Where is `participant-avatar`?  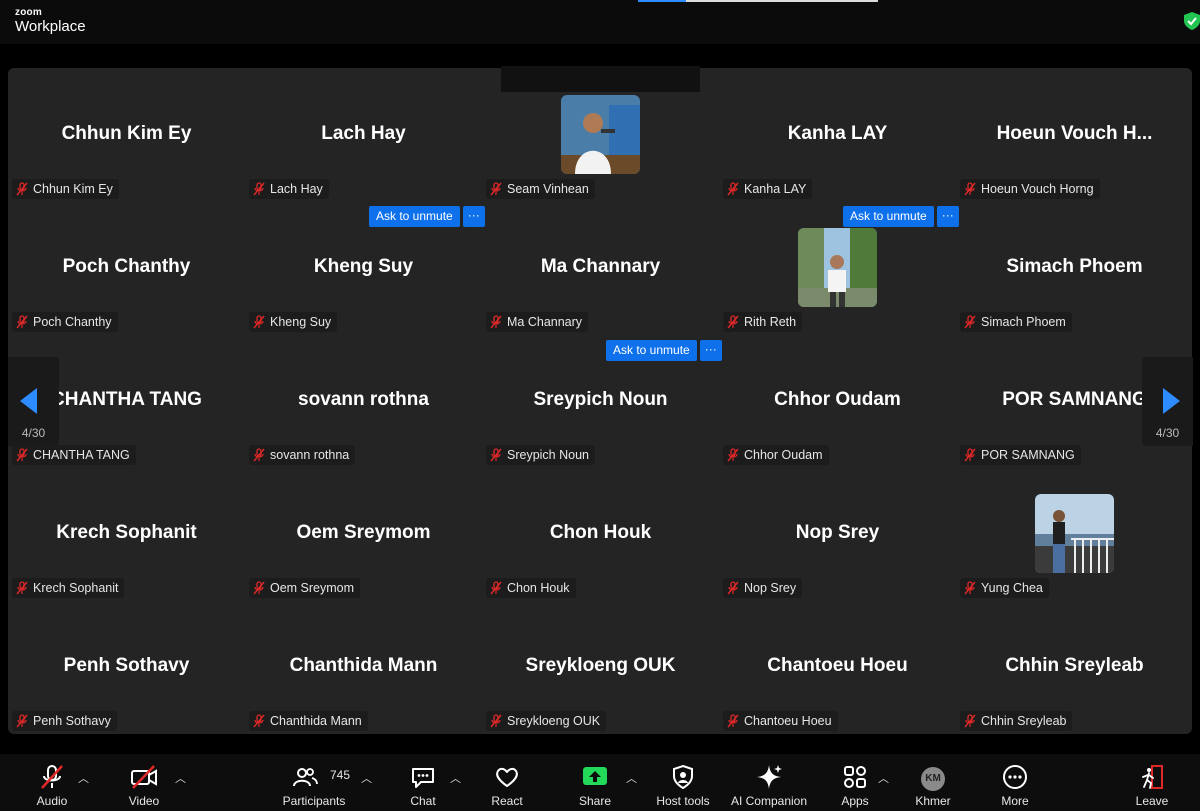
participant-avatar is located at coordinates (1074, 533).